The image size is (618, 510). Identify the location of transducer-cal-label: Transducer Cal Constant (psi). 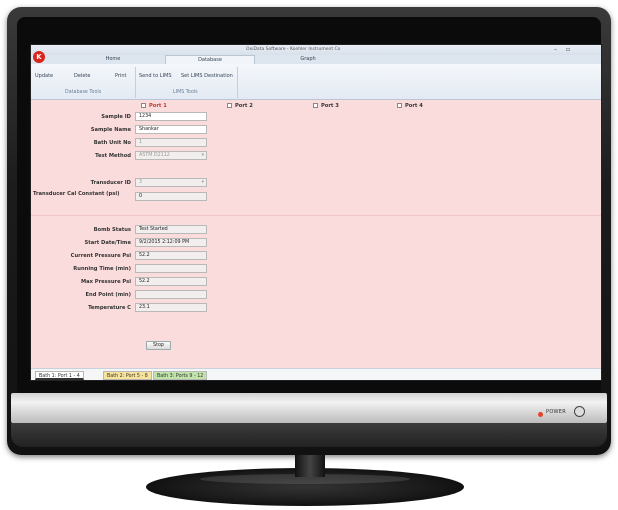
(76, 194).